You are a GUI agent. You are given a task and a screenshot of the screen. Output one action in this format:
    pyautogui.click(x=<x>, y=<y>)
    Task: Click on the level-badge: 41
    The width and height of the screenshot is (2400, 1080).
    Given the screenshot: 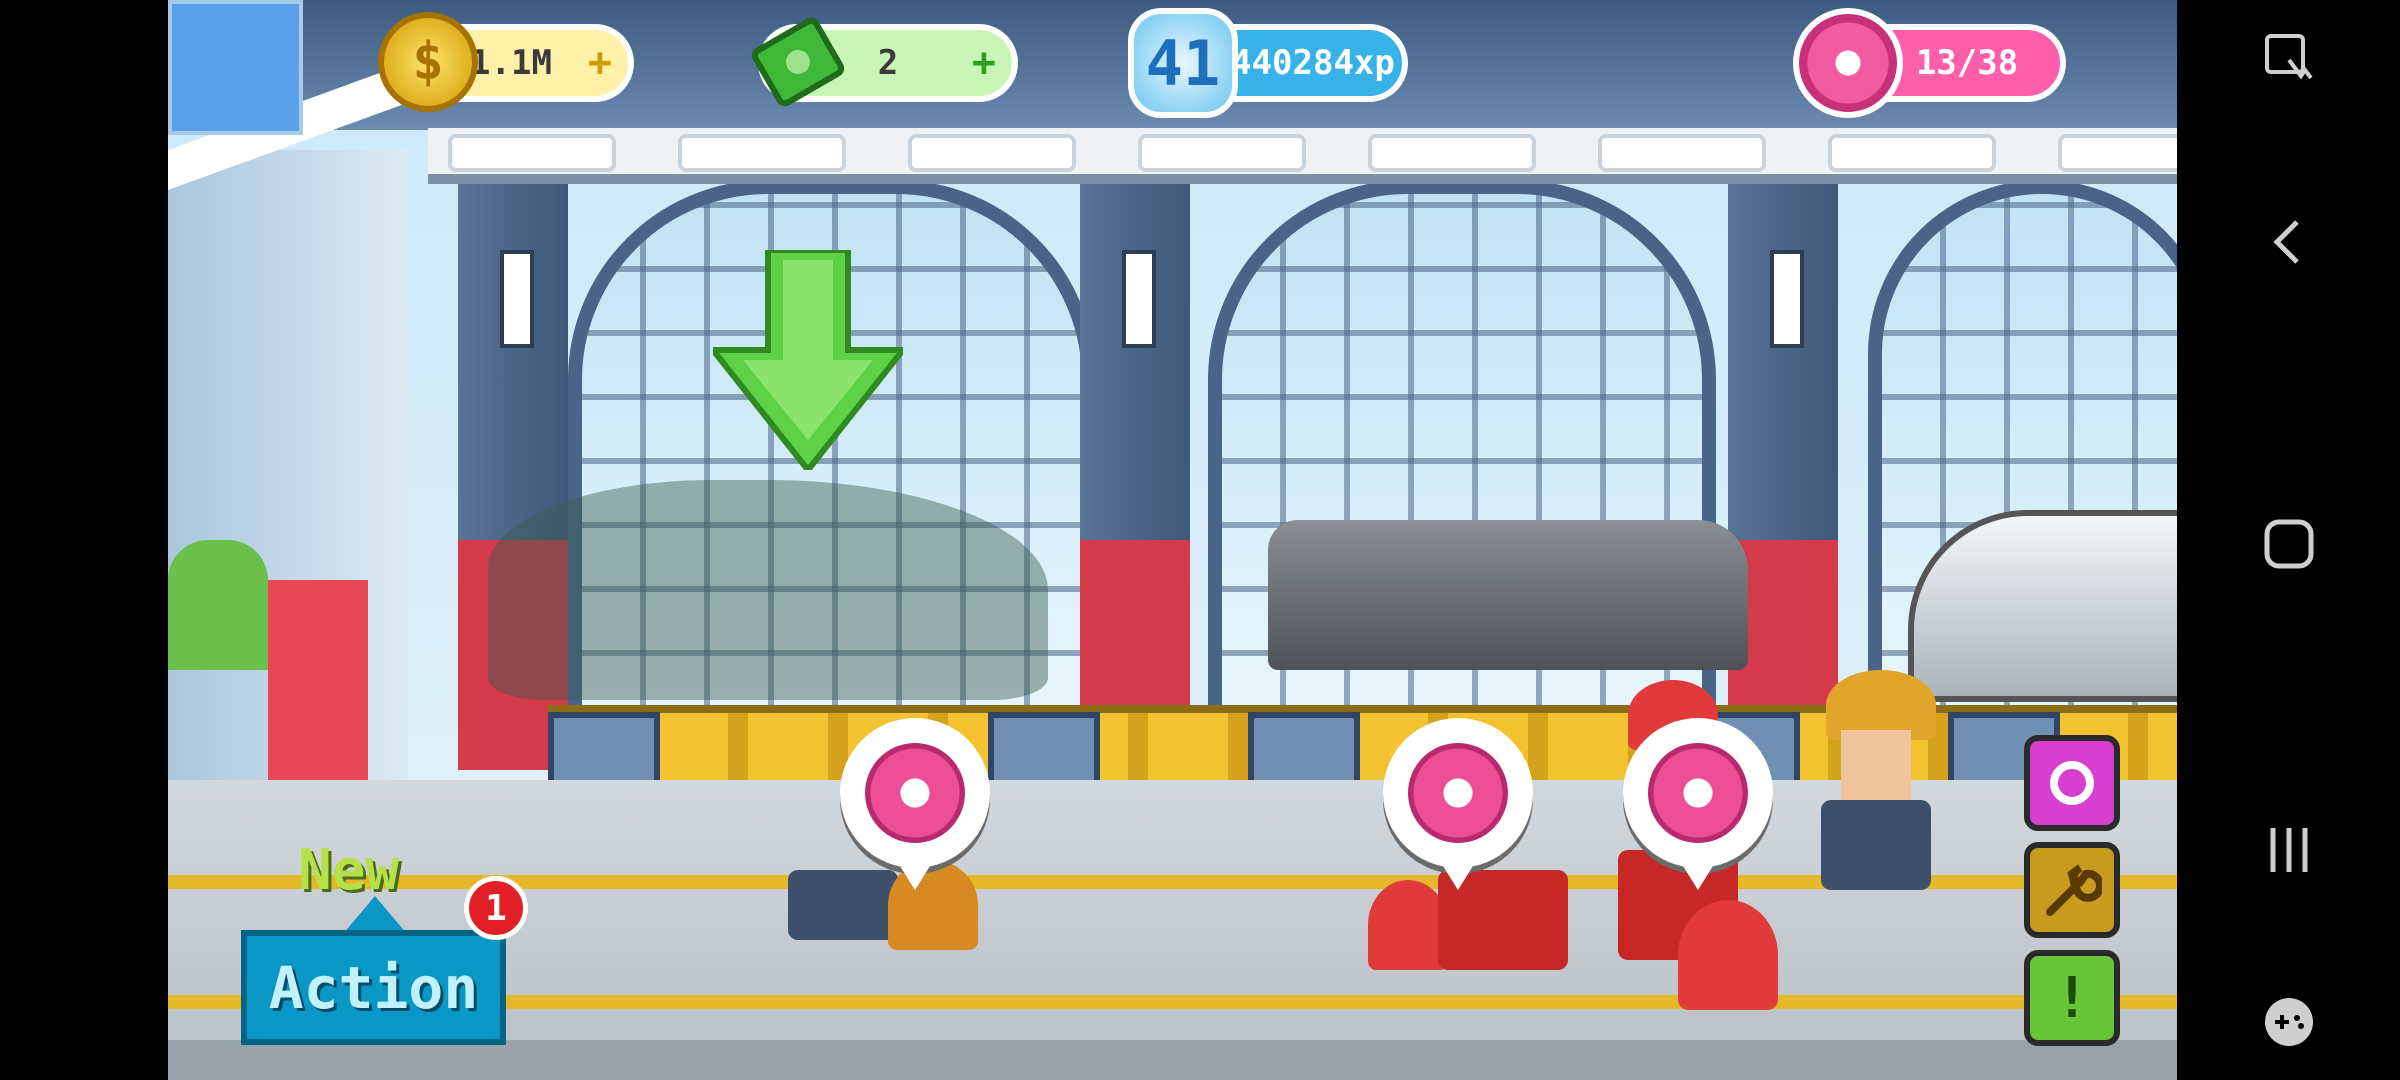 What is the action you would take?
    pyautogui.click(x=1183, y=63)
    